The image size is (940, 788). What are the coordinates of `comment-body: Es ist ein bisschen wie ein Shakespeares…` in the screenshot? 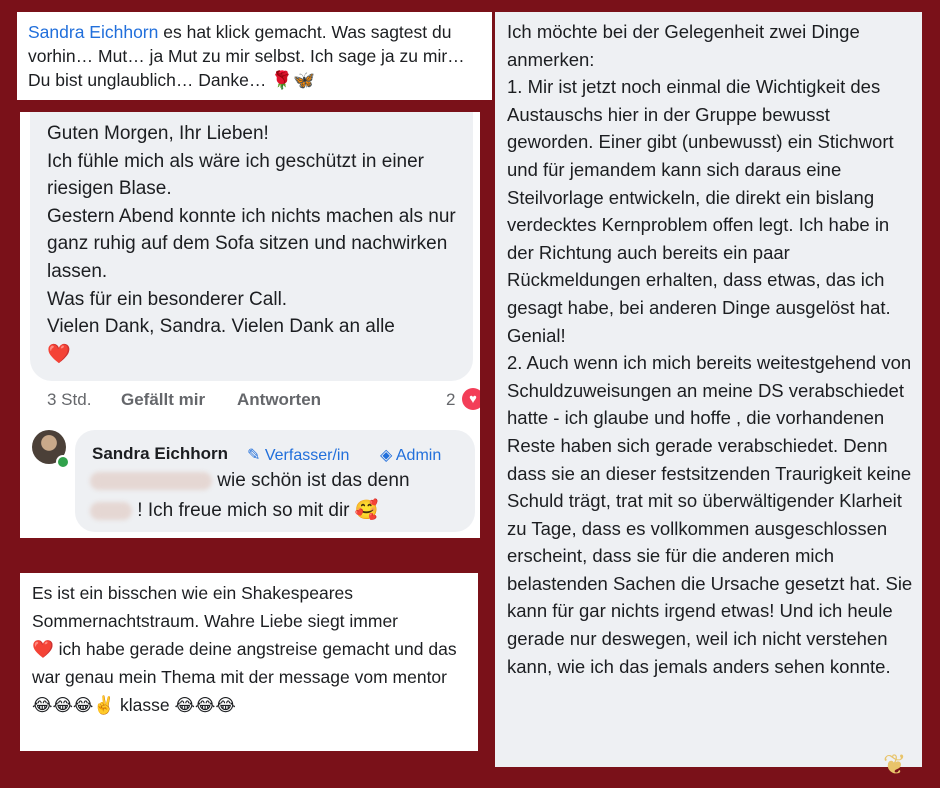 It's located at (215, 607).